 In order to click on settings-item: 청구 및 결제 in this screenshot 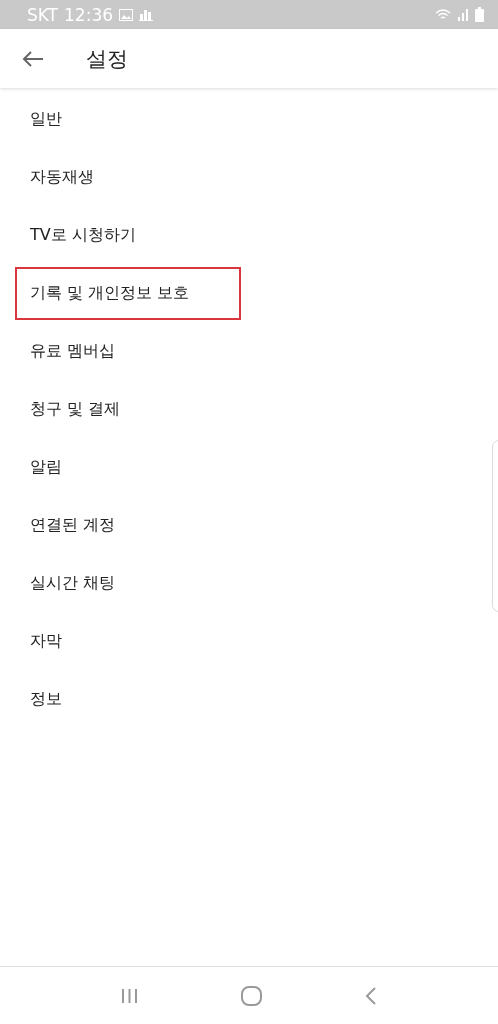, I will do `click(75, 409)`.